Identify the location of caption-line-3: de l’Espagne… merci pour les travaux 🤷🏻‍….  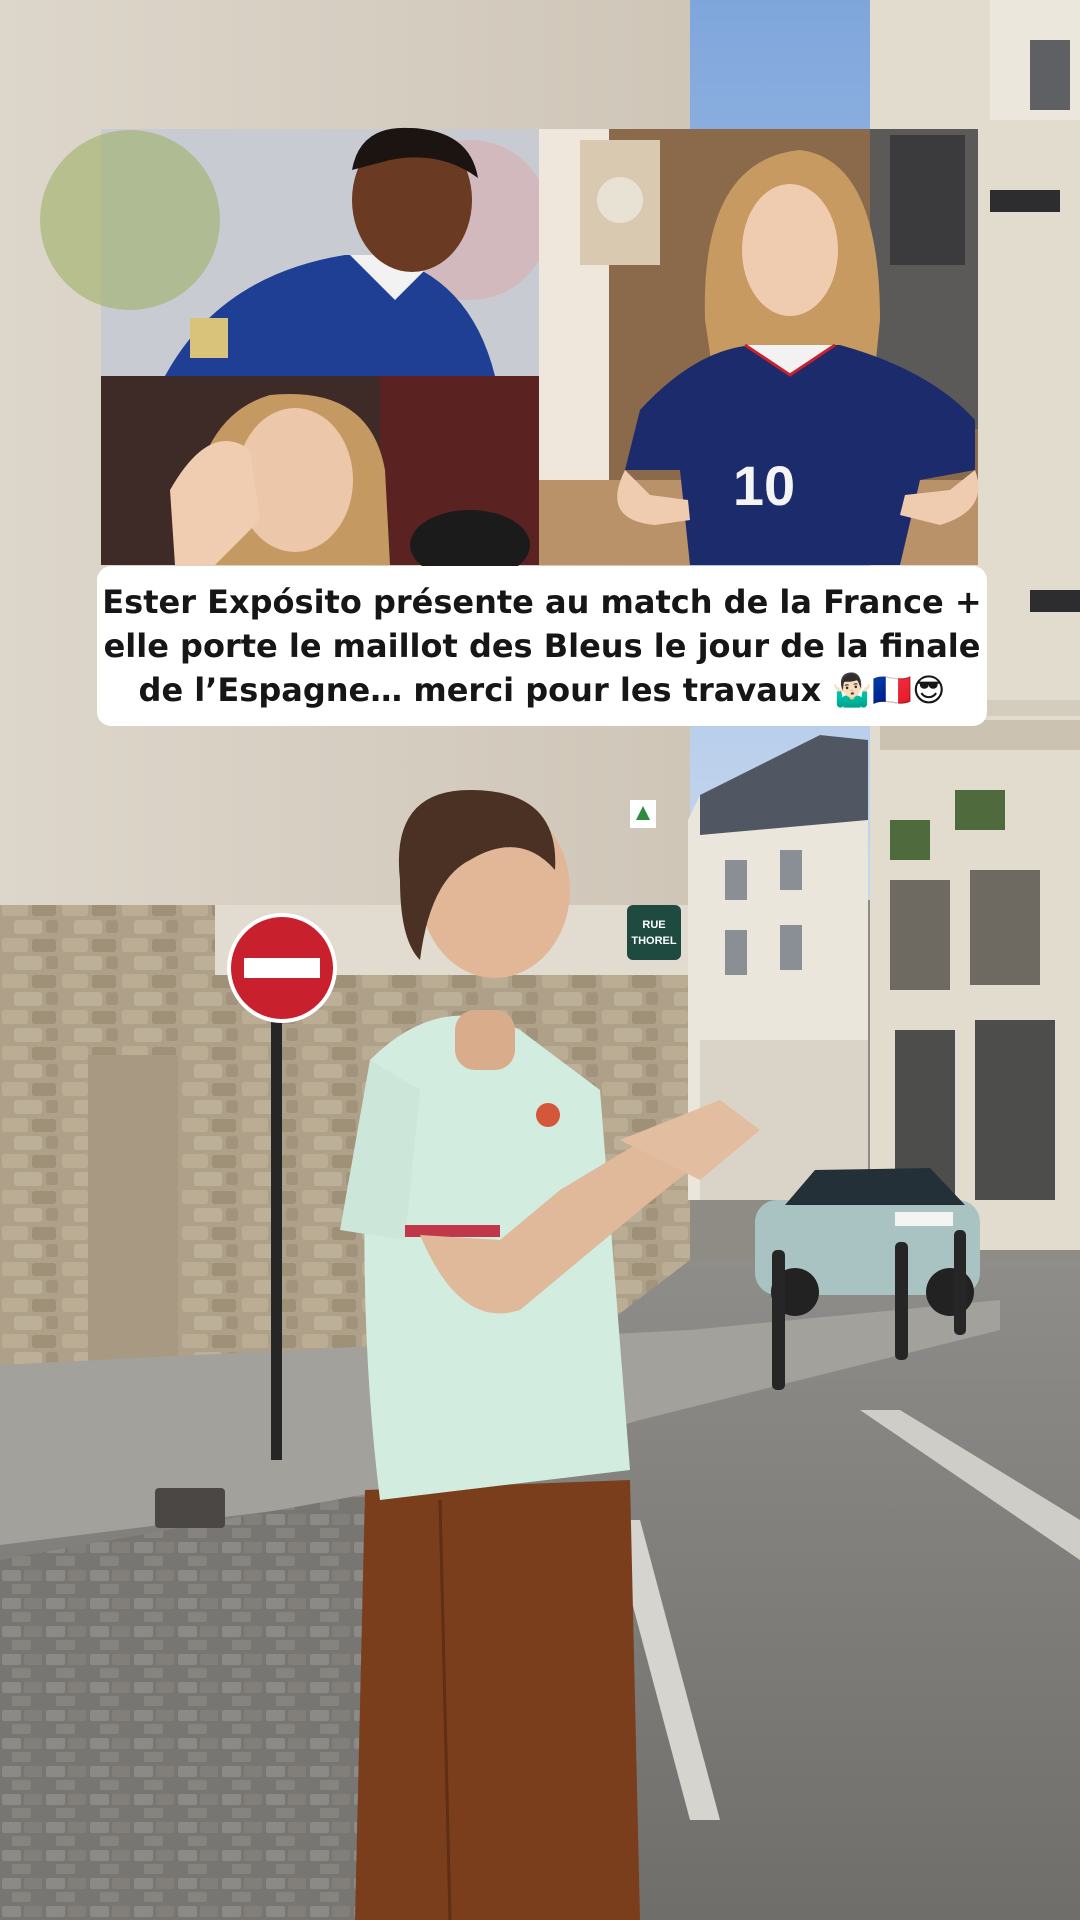
(542, 690).